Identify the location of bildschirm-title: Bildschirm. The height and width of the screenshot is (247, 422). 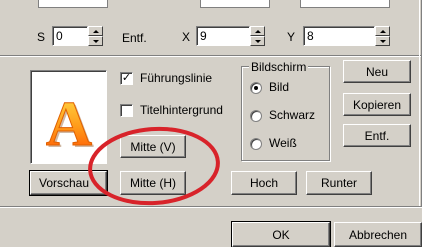
(279, 67).